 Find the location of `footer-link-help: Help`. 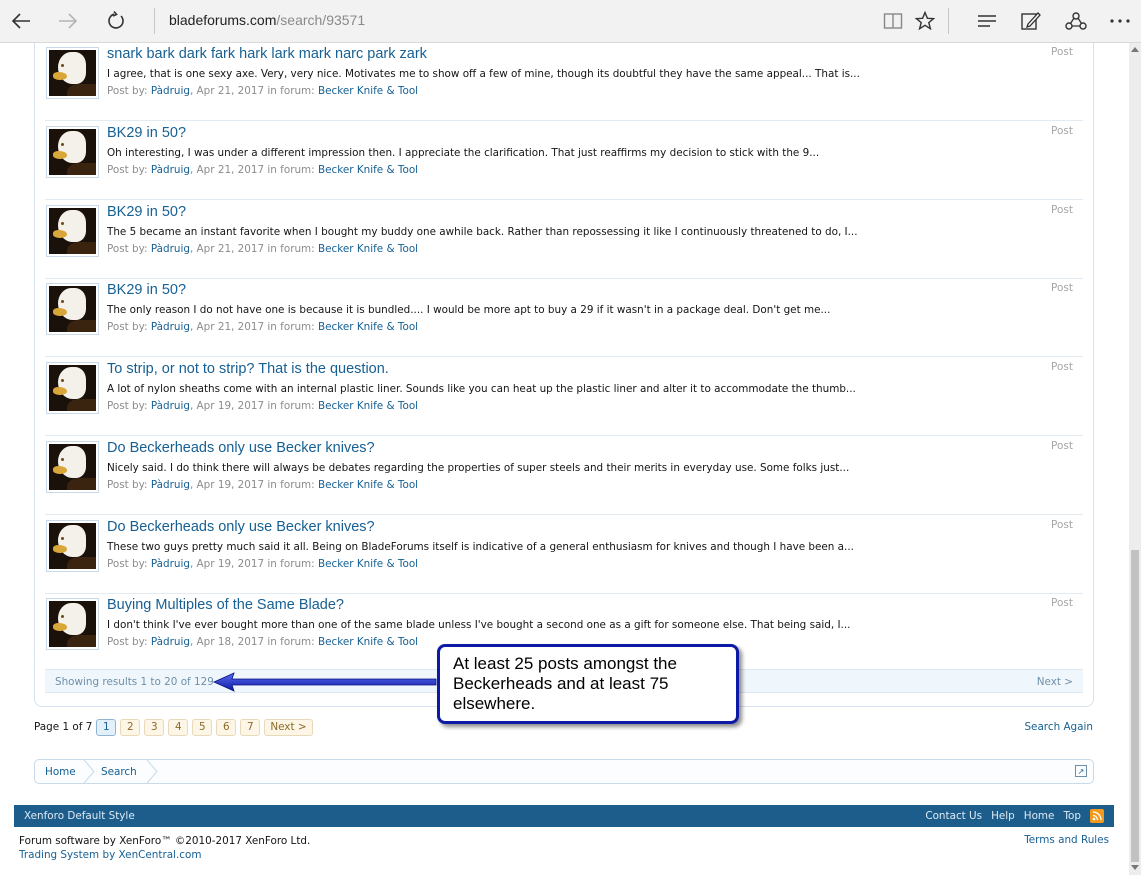

footer-link-help: Help is located at coordinates (1003, 816).